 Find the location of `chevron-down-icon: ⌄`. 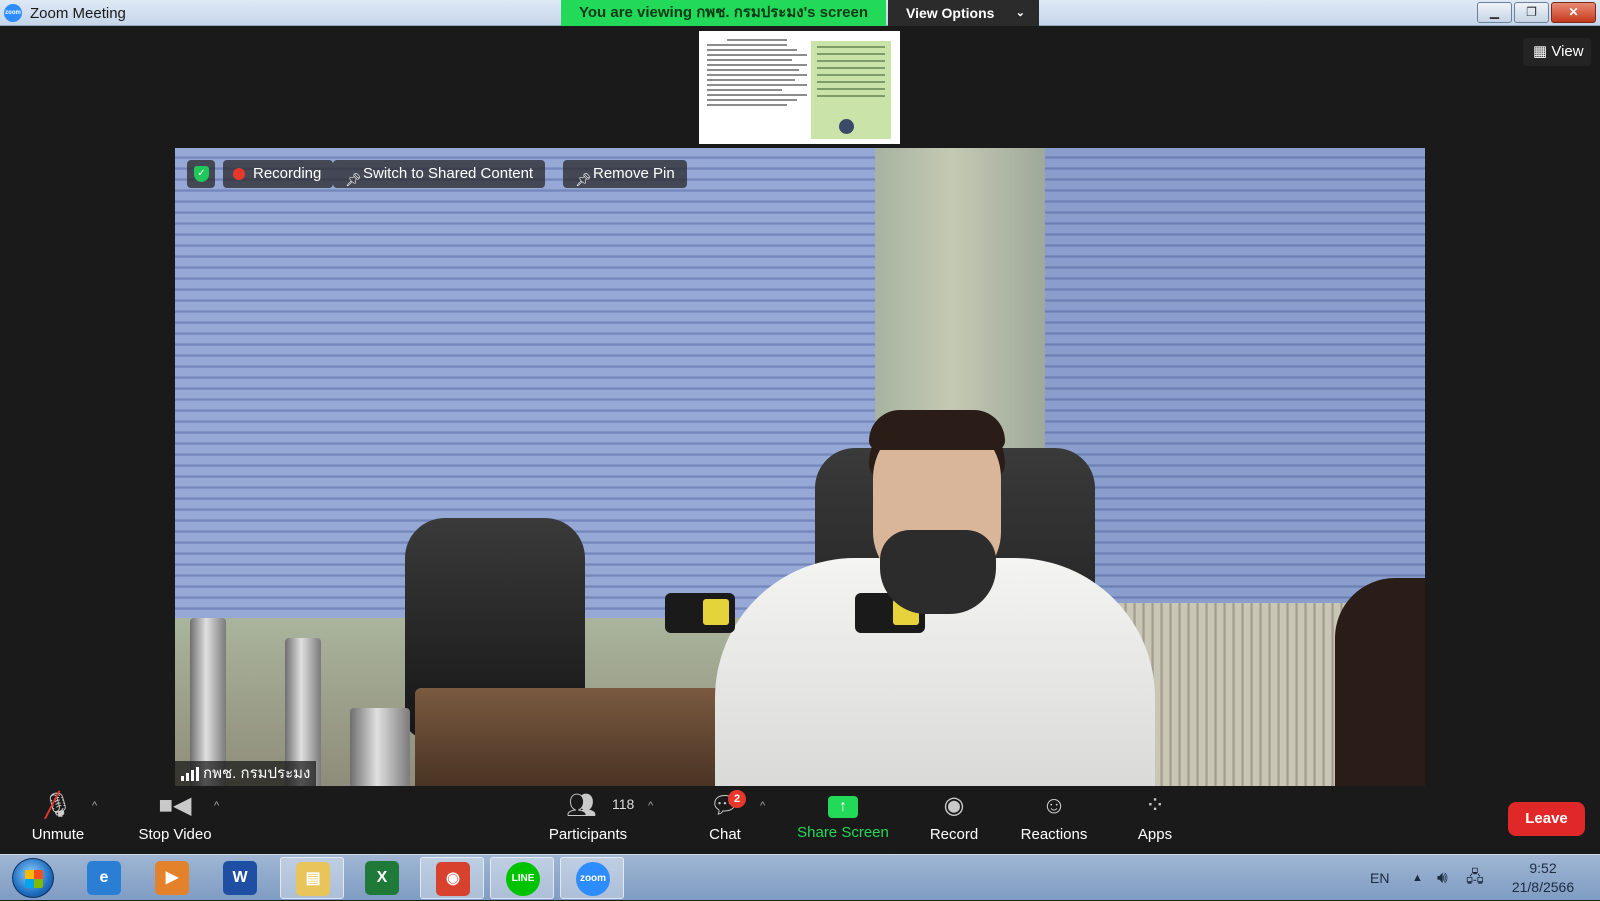

chevron-down-icon: ⌄ is located at coordinates (1020, 13).